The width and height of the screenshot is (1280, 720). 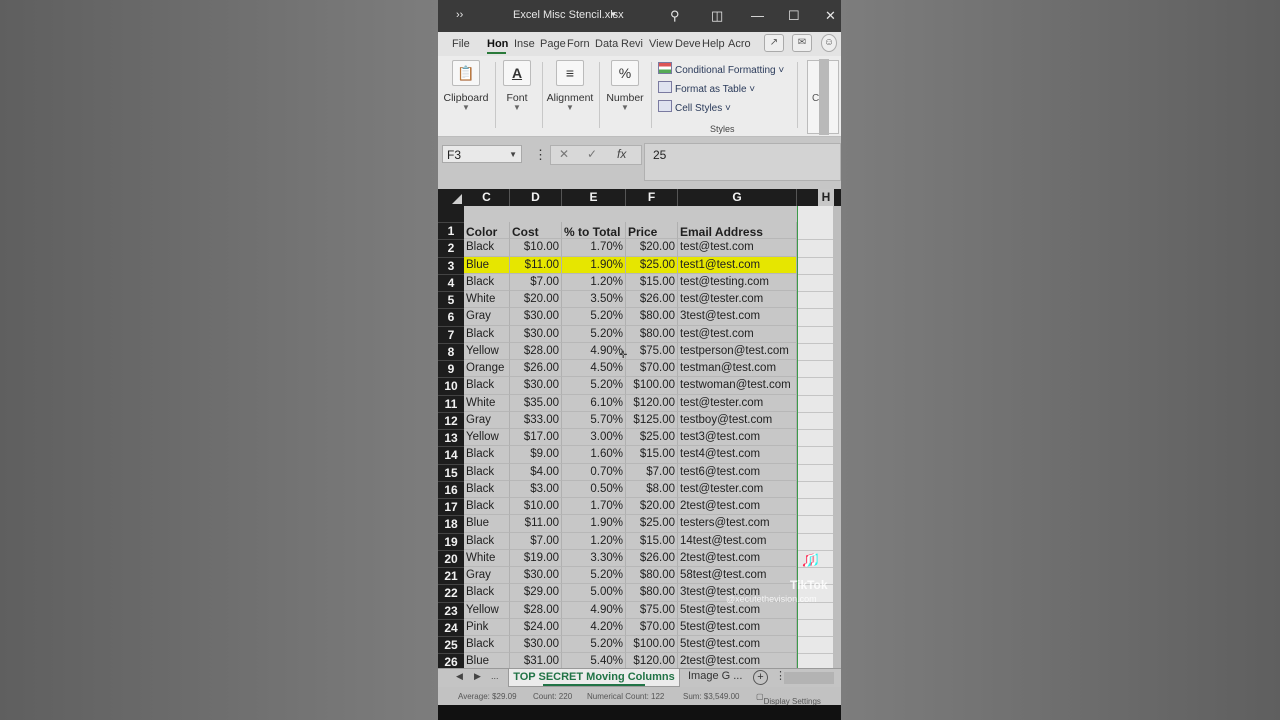 I want to click on table-cell: $33.00, so click(x=536, y=420).